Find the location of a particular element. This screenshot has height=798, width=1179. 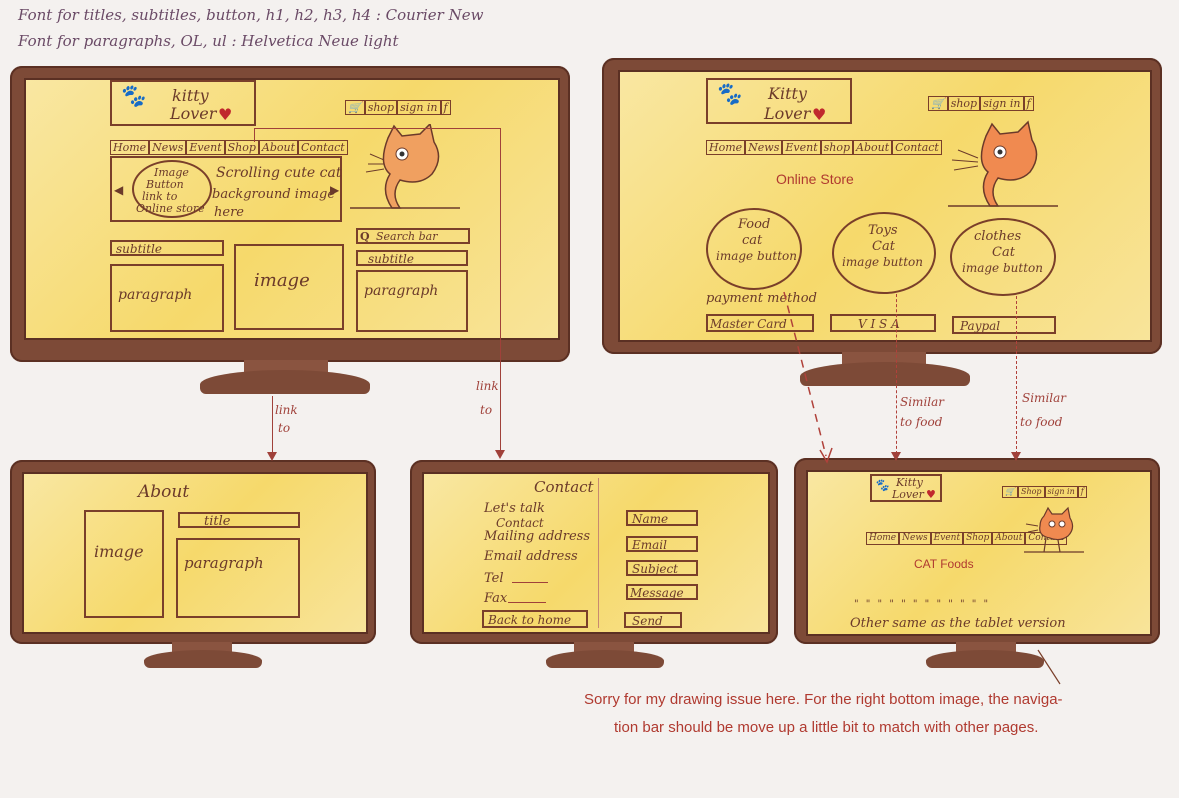

email-address: Email address is located at coordinates (531, 556).